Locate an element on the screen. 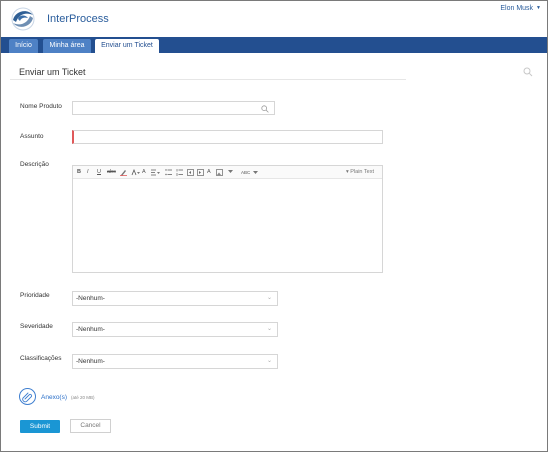  severidade-label: Severidade is located at coordinates (36, 326).